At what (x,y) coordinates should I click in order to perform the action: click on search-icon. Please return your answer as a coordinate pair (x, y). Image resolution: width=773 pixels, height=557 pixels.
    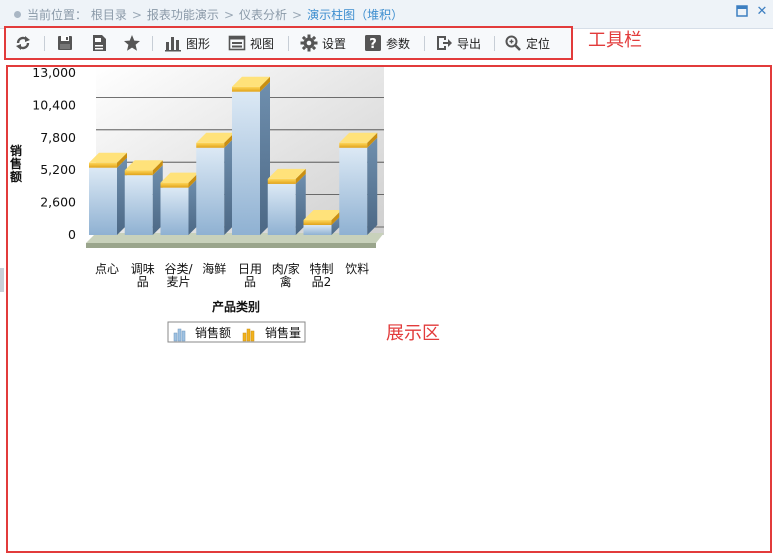
    Looking at the image, I should click on (513, 43).